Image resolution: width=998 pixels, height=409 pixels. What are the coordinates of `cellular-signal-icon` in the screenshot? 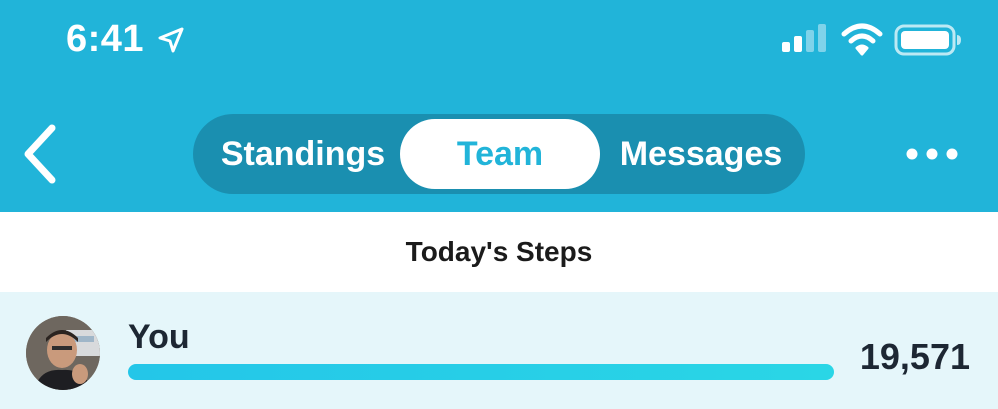 It's located at (804, 38).